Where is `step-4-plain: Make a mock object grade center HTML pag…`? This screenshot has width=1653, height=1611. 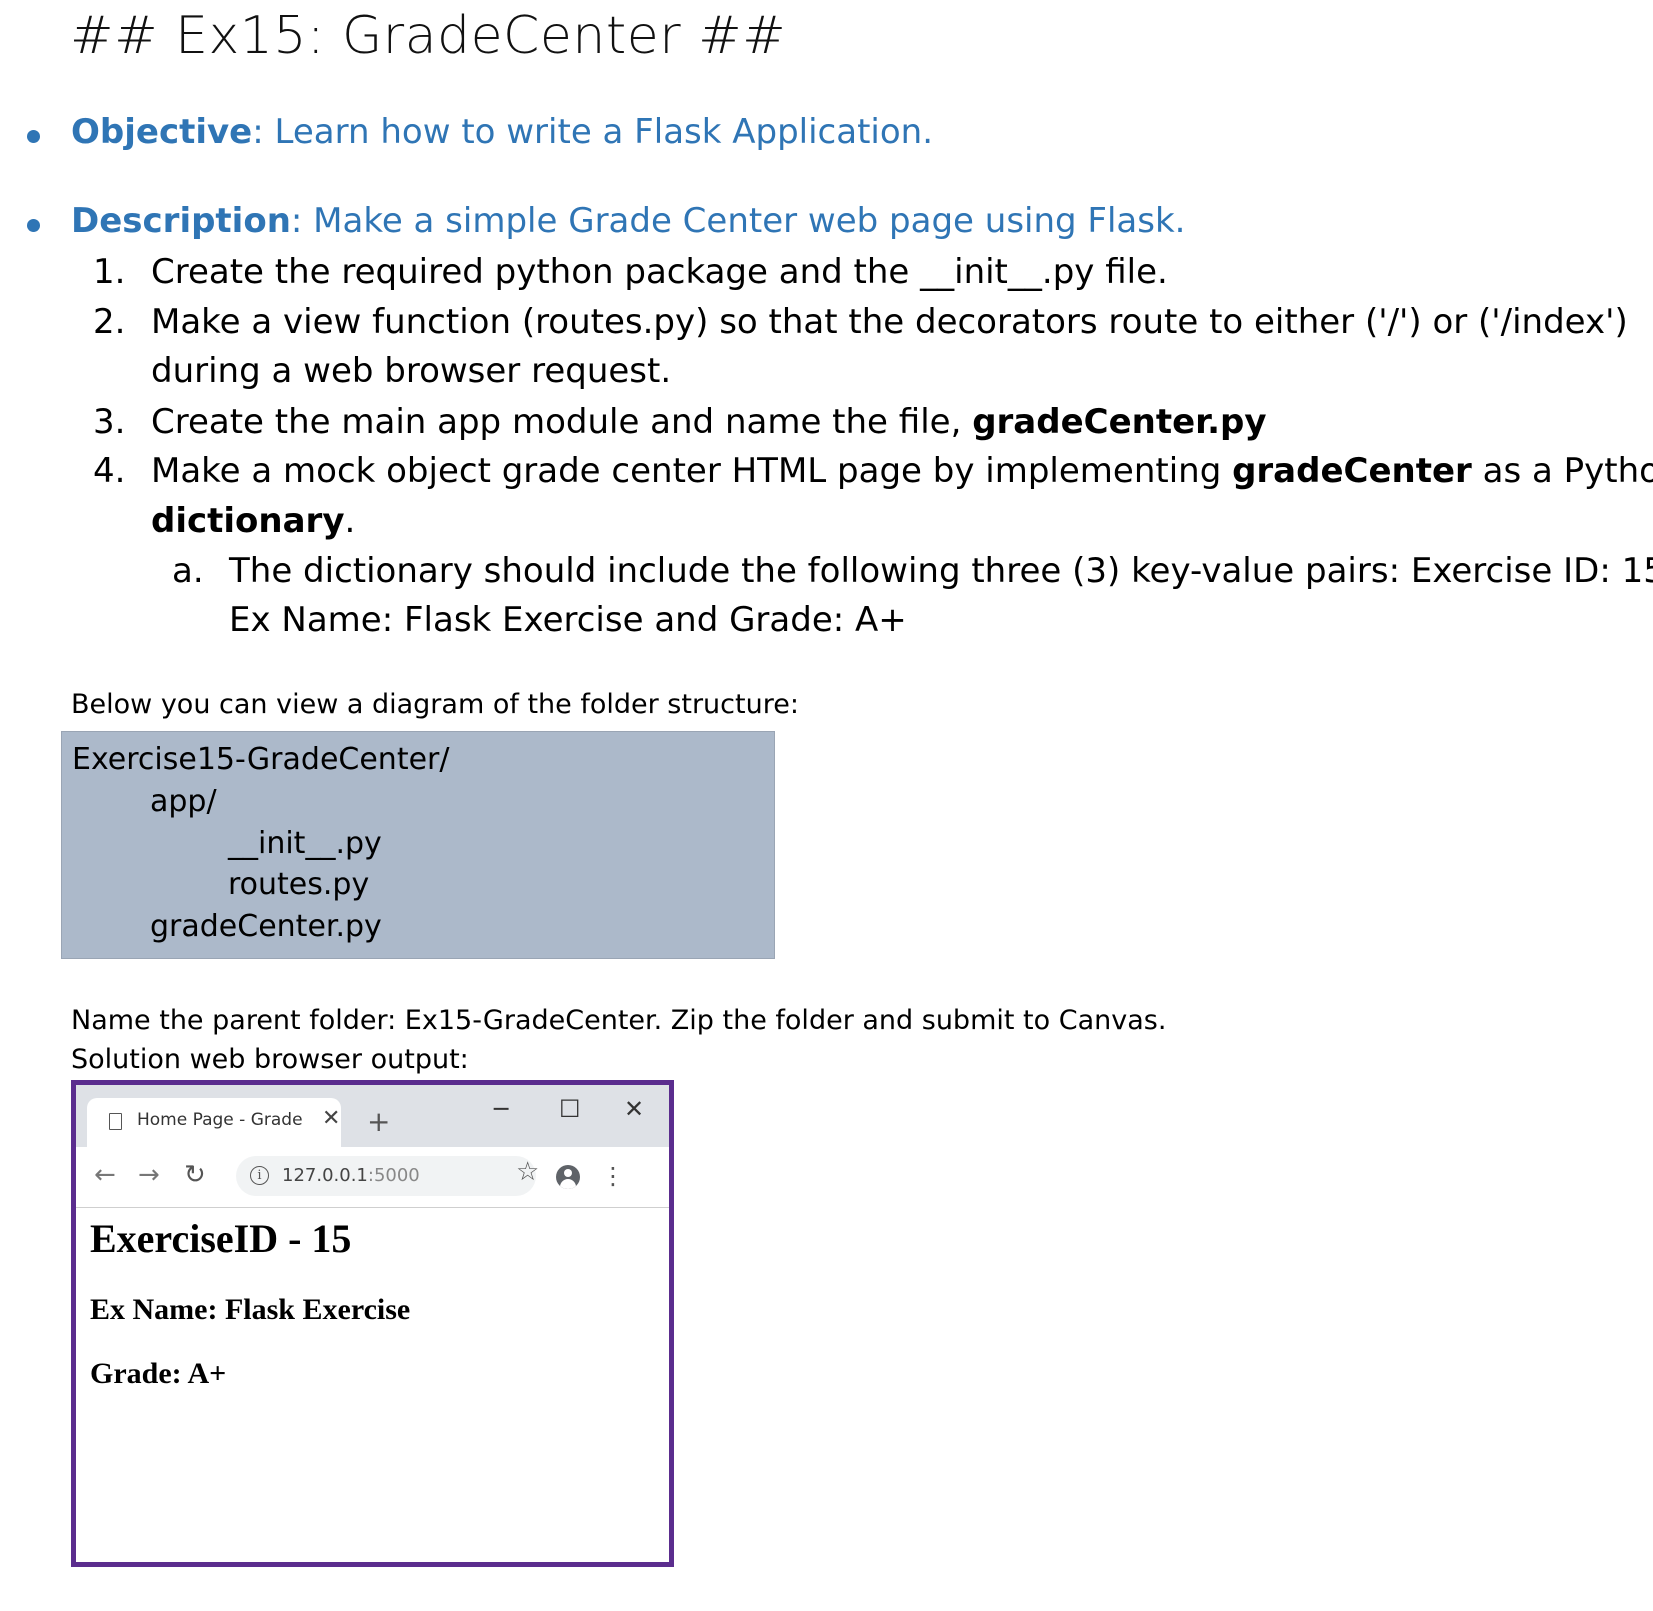 step-4-plain: Make a mock object grade center HTML pag… is located at coordinates (692, 471).